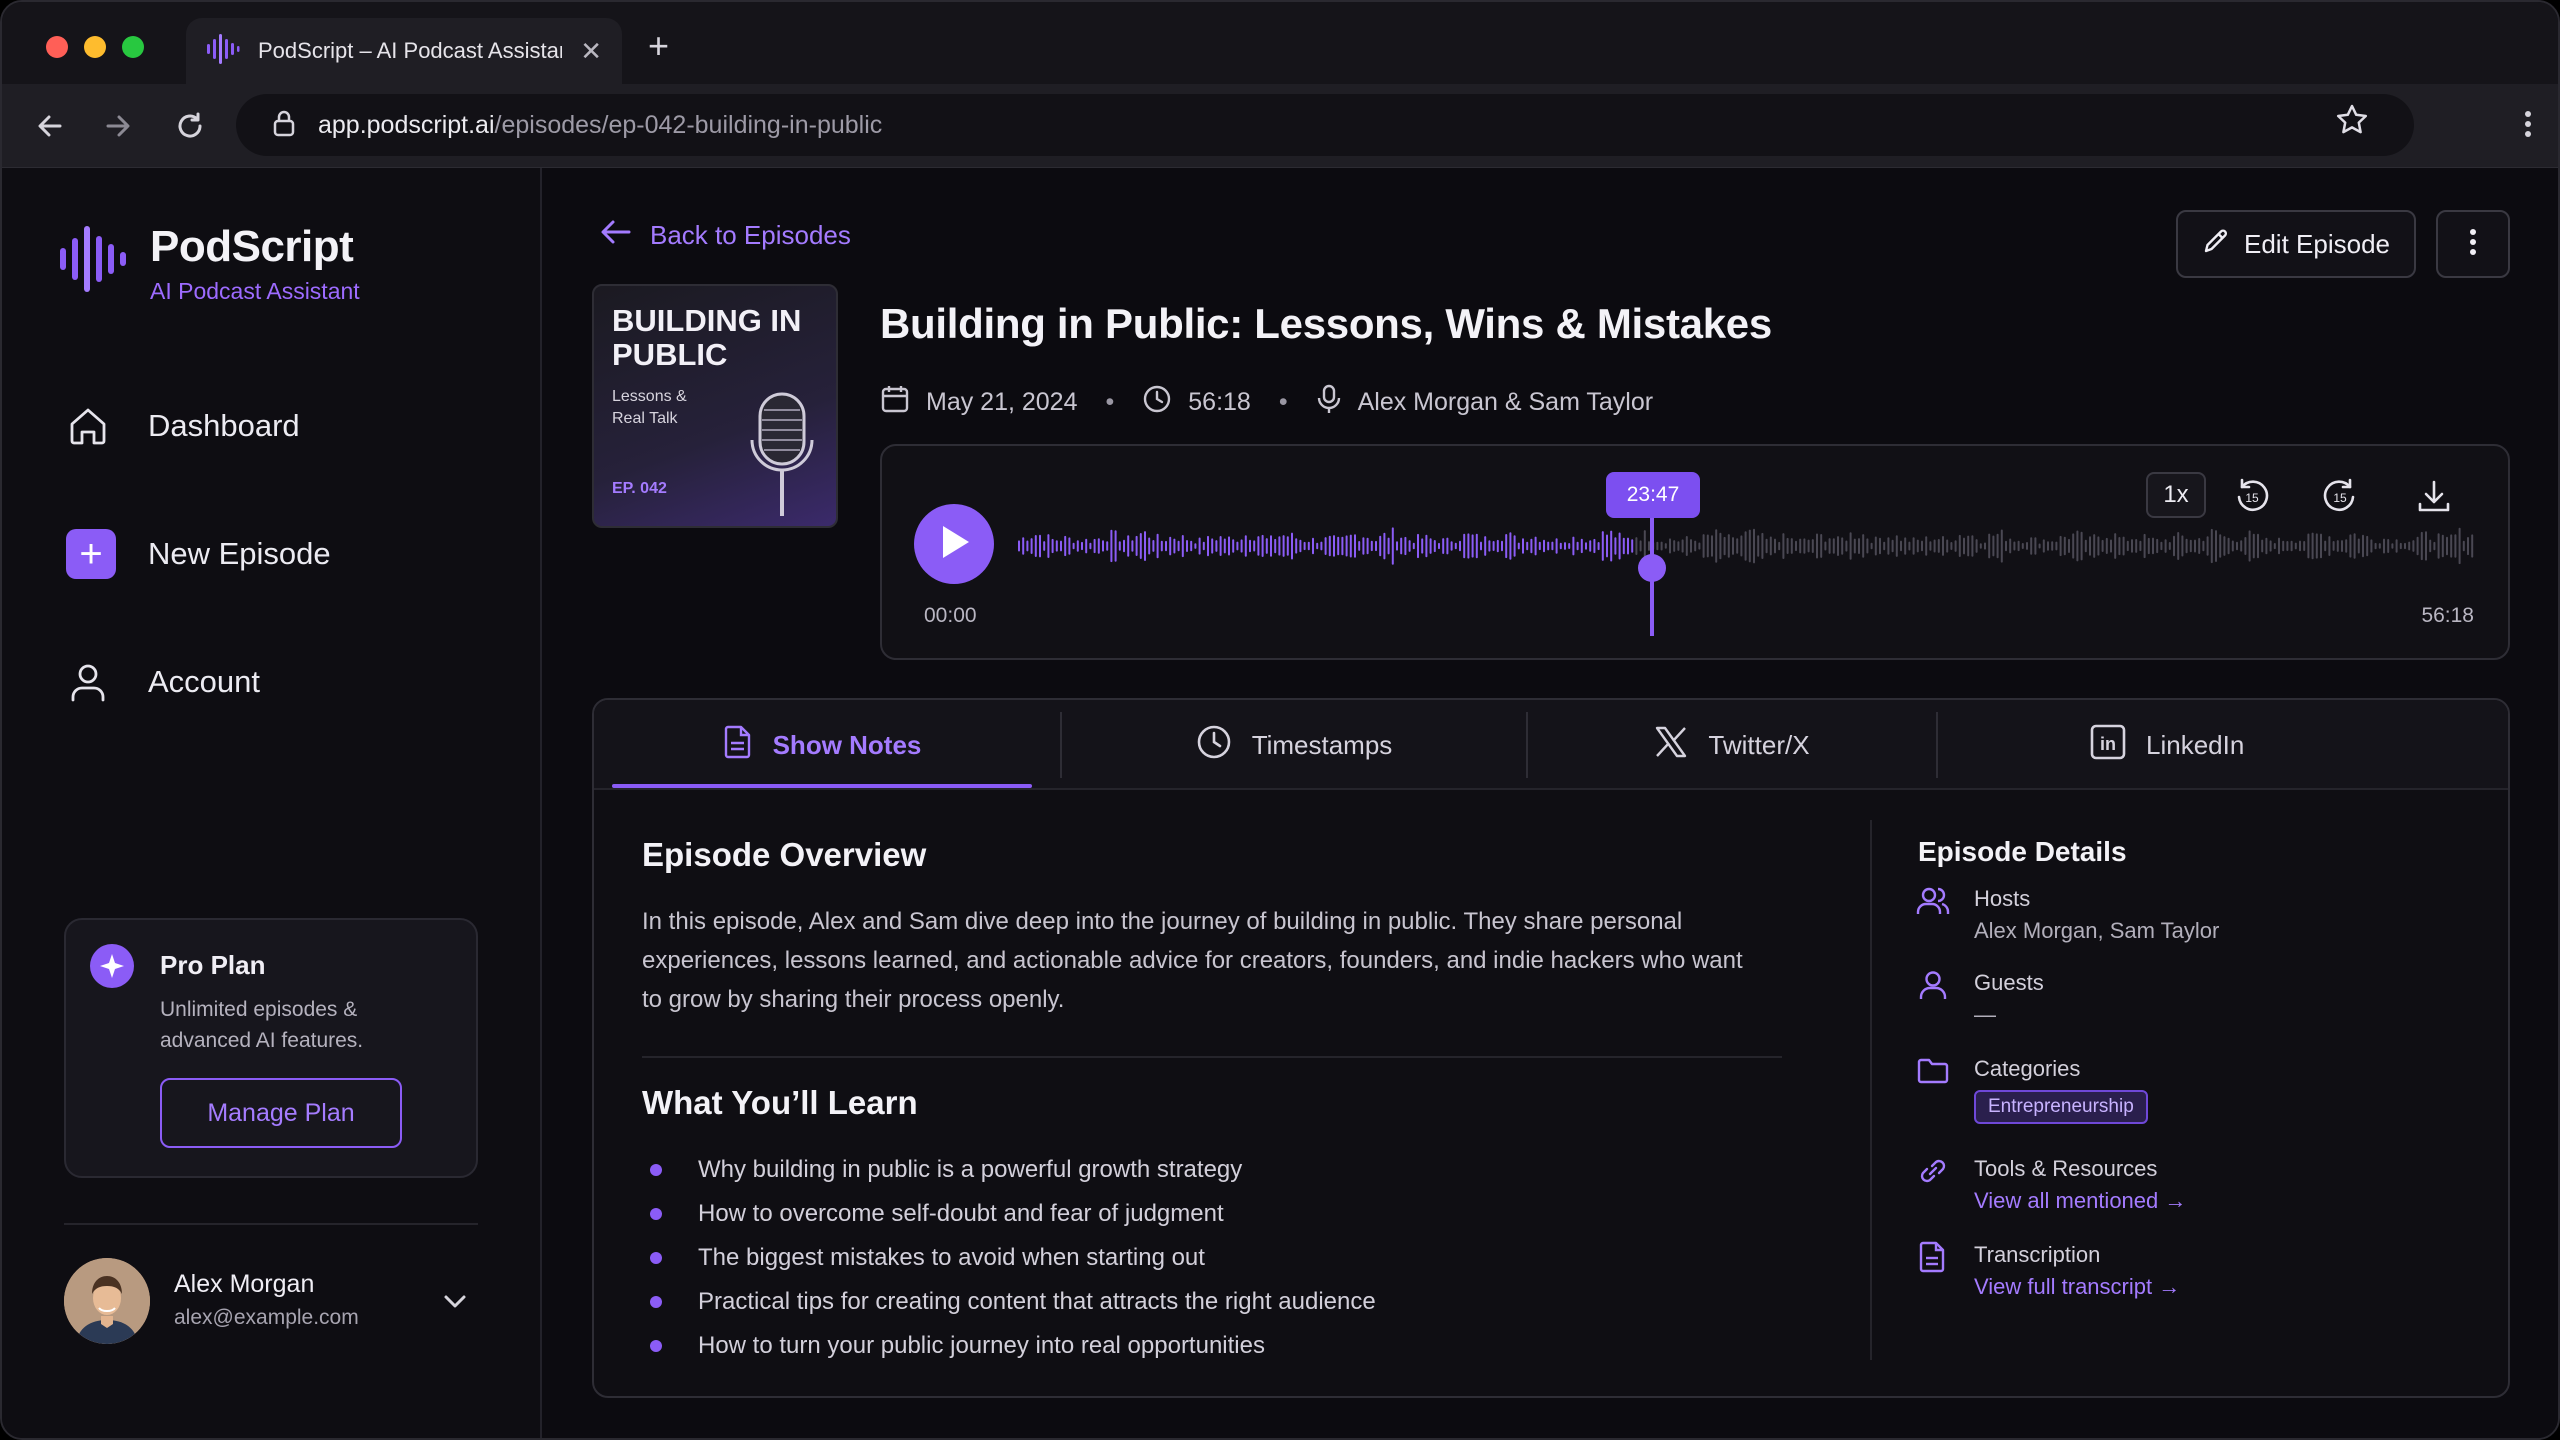 The image size is (2560, 1440). What do you see at coordinates (1652, 568) in the screenshot?
I see `playhead-handle` at bounding box center [1652, 568].